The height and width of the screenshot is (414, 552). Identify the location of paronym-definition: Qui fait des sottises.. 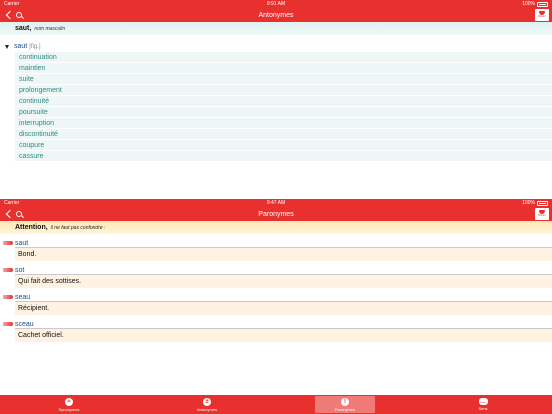
(283, 281).